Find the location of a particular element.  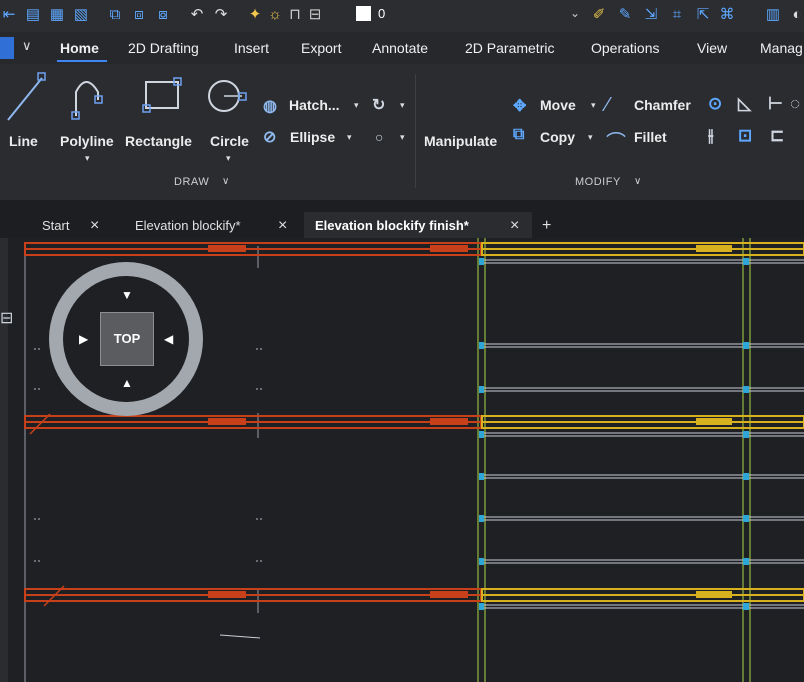

layer-name: 0 is located at coordinates (382, 13).